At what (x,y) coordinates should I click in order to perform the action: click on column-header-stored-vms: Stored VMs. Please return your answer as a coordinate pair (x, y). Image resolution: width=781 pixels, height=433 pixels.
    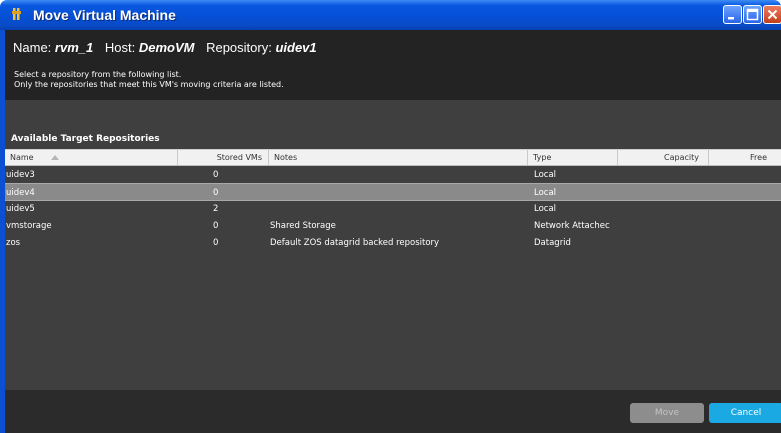
    Looking at the image, I should click on (223, 157).